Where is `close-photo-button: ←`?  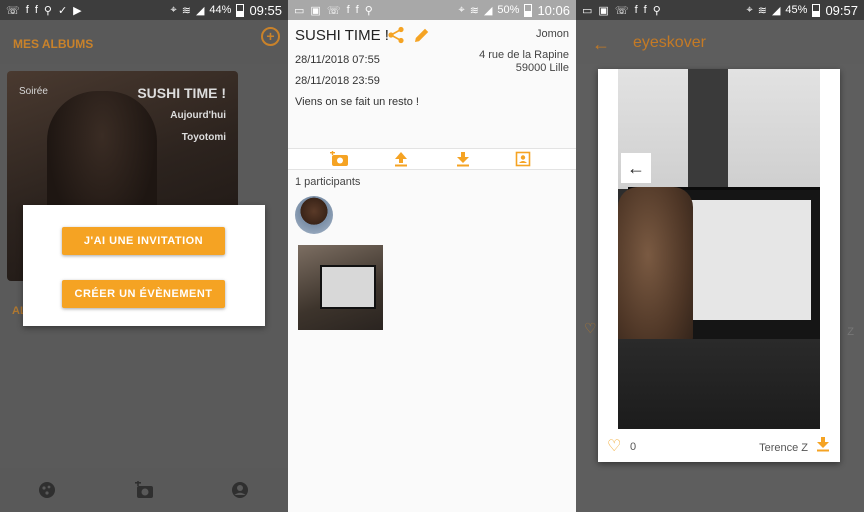
close-photo-button: ← is located at coordinates (636, 168).